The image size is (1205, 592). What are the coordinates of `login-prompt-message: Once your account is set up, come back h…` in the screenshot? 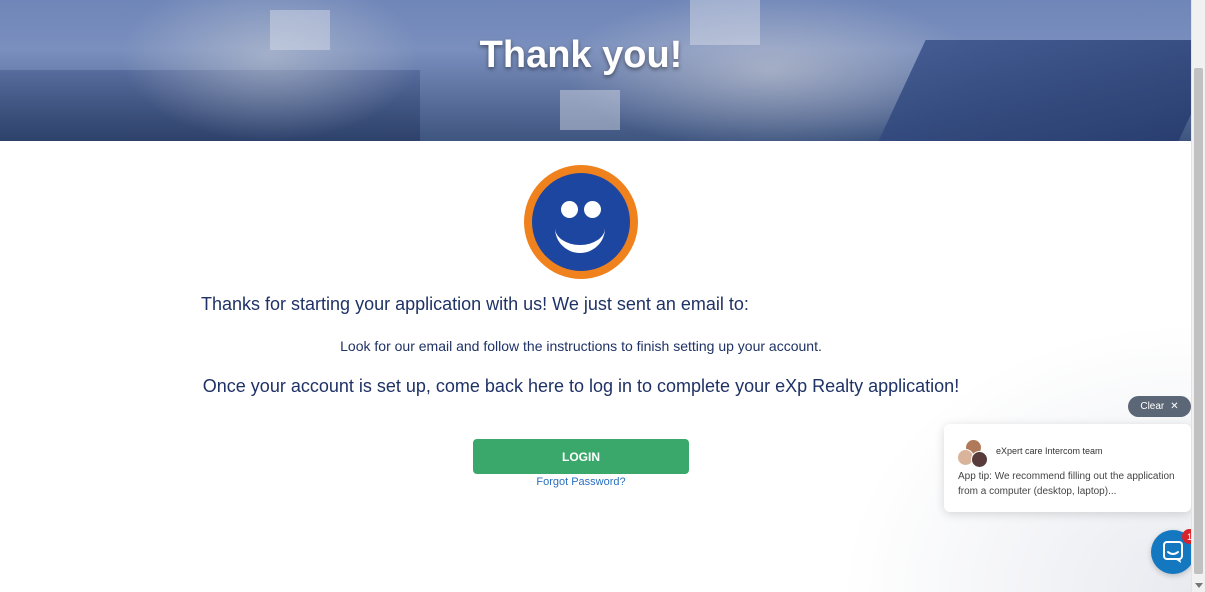 It's located at (581, 386).